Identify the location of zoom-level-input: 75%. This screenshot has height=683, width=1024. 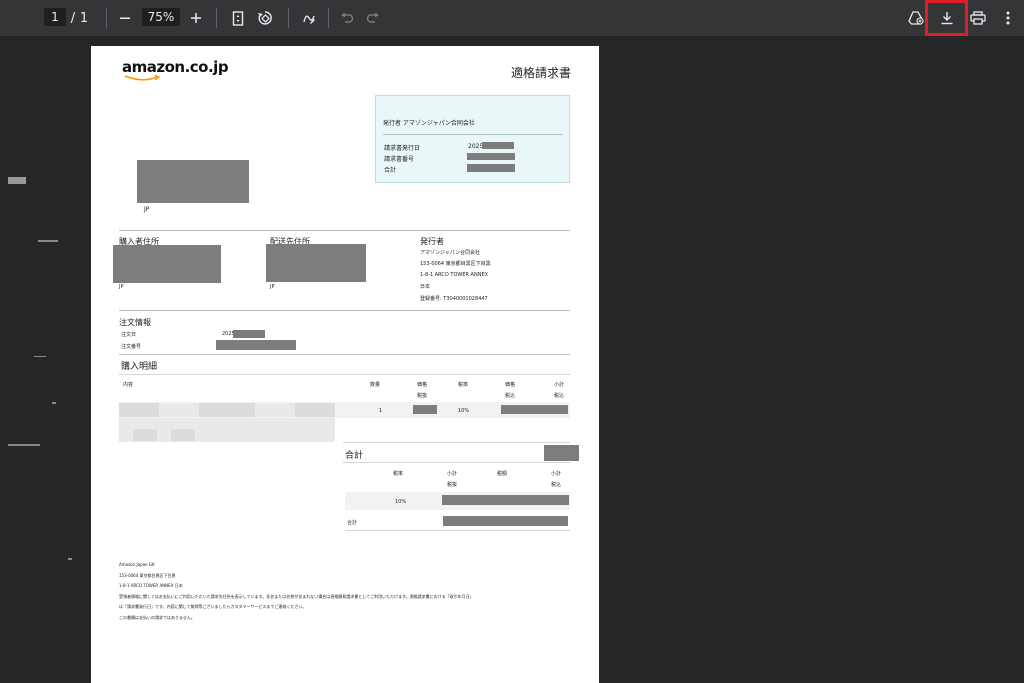
(161, 17).